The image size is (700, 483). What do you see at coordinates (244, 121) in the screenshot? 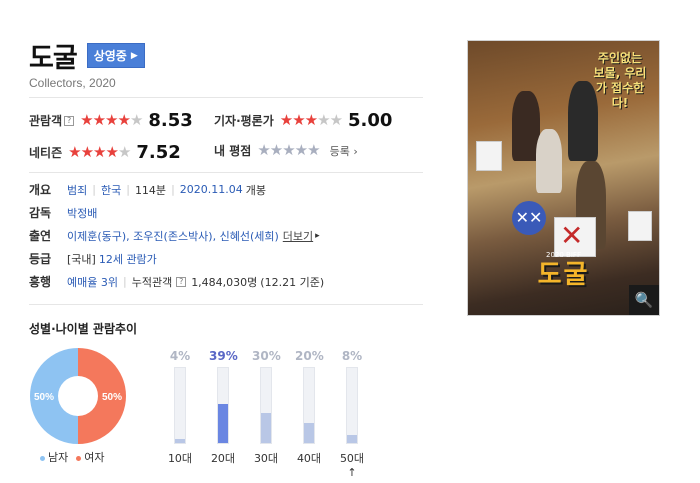
I see `critics-label: 기자·평론가` at bounding box center [244, 121].